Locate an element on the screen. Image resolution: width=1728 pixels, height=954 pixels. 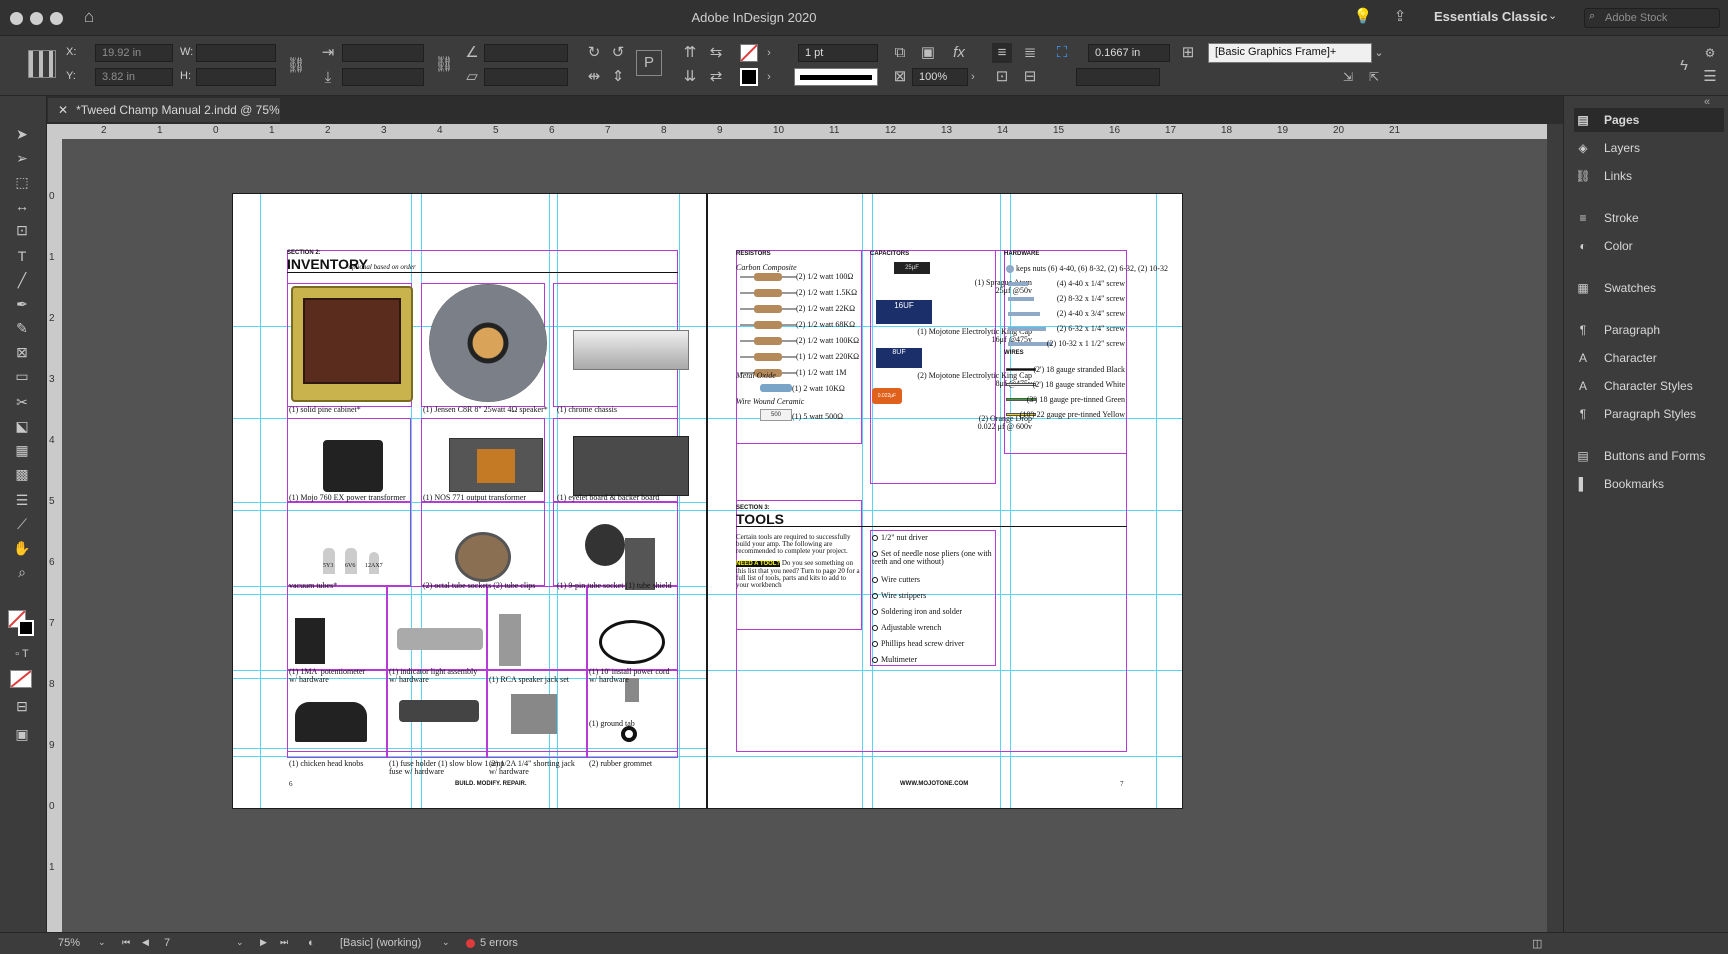
rotate-ccw-icon: ↺ is located at coordinates (618, 53).